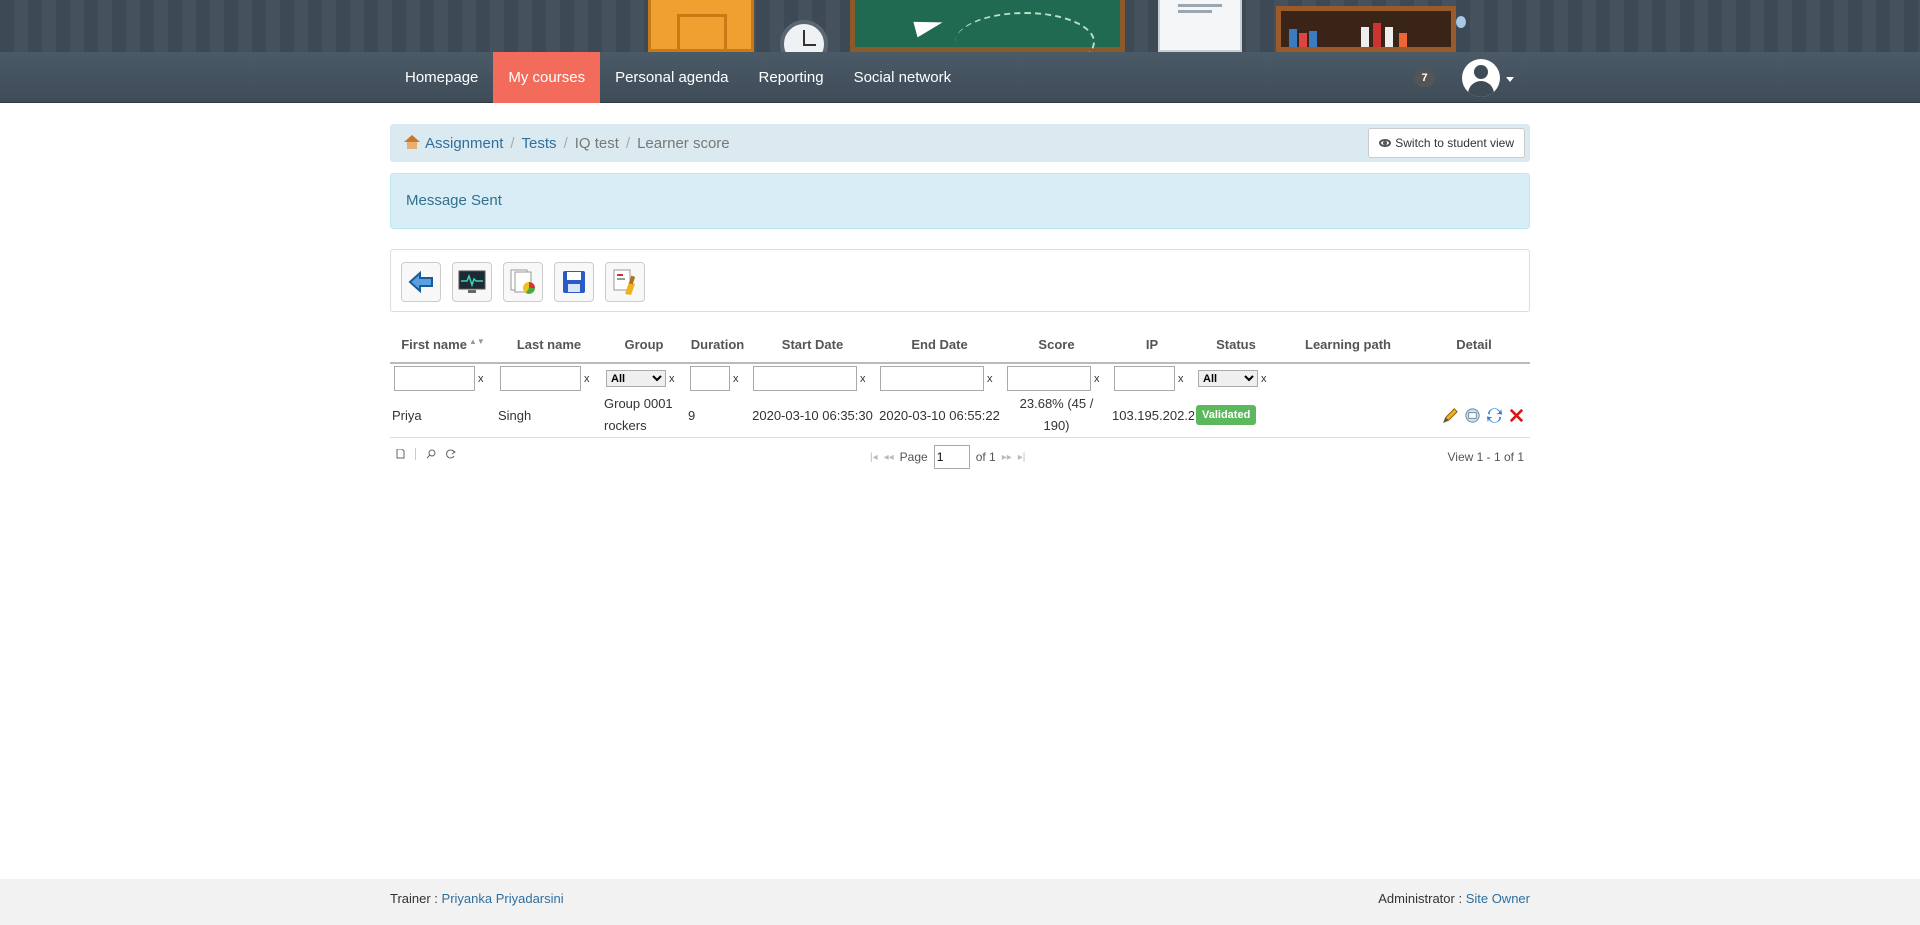 The width and height of the screenshot is (1920, 925). I want to click on prev-page-icon: ◂◂, so click(889, 457).